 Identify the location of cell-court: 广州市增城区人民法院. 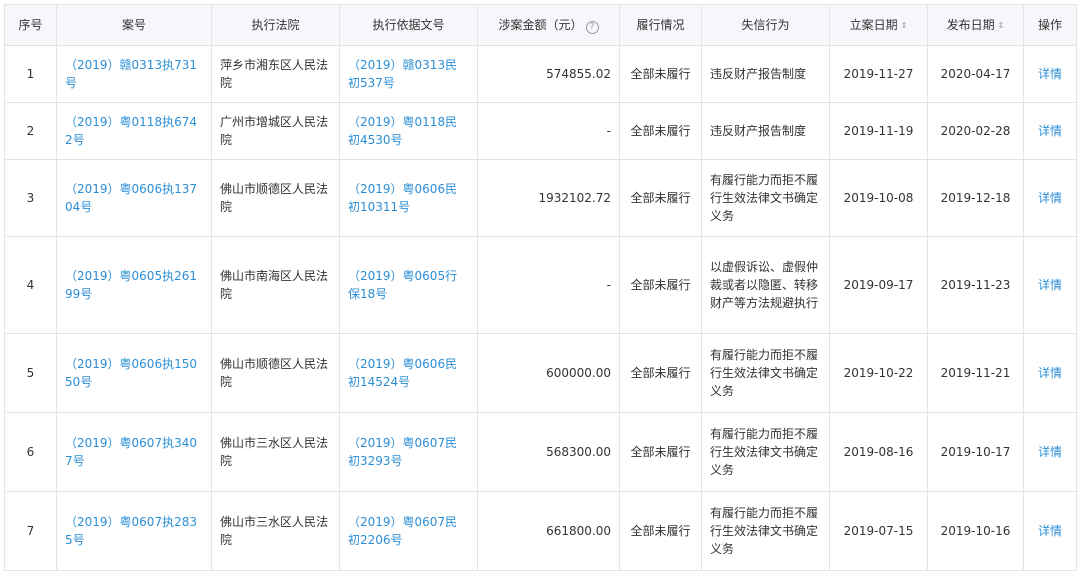
(275, 131).